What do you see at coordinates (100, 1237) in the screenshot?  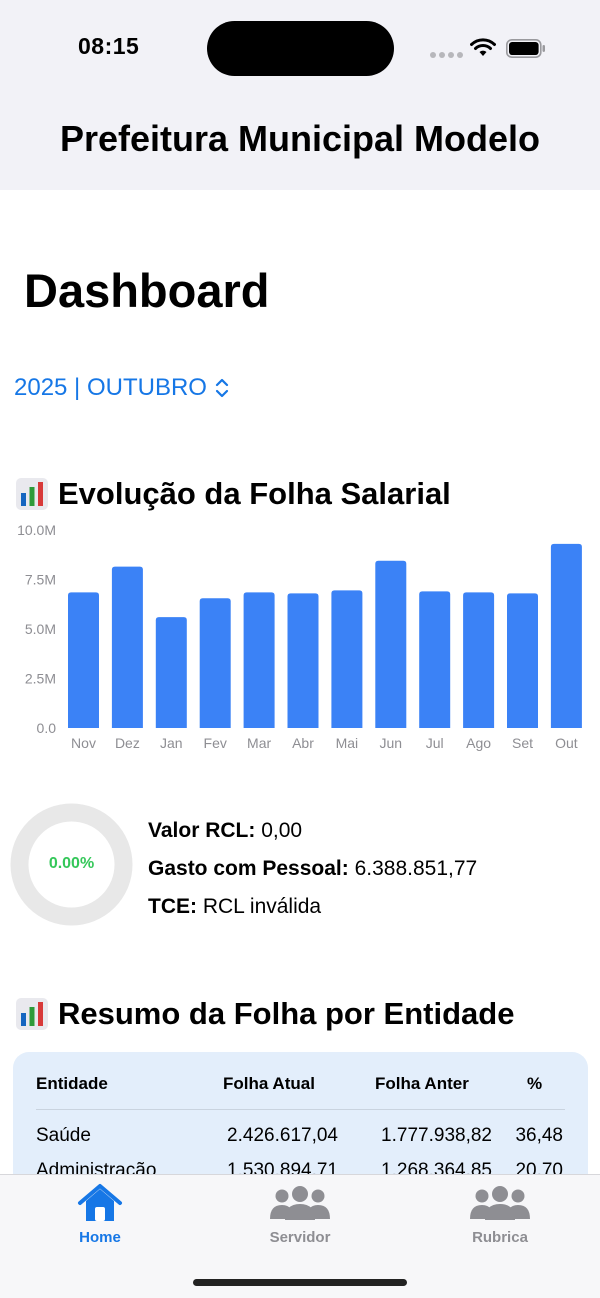 I see `tab-home-label: Home` at bounding box center [100, 1237].